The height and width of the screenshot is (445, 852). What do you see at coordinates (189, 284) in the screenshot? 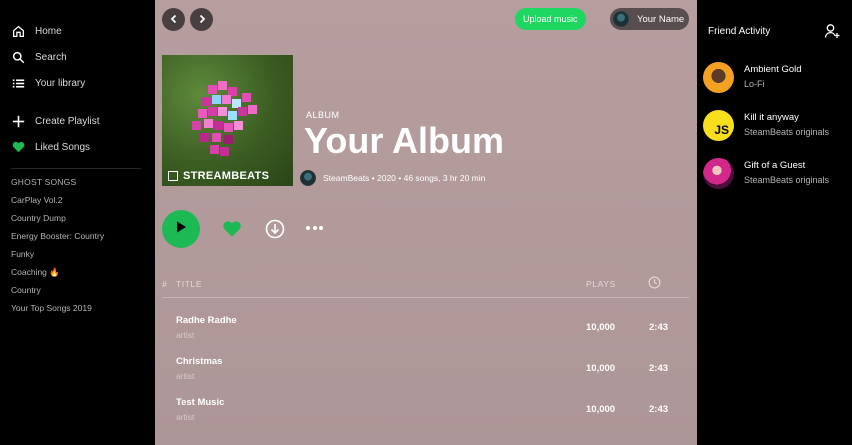
I see `column-header-title: TITLE` at bounding box center [189, 284].